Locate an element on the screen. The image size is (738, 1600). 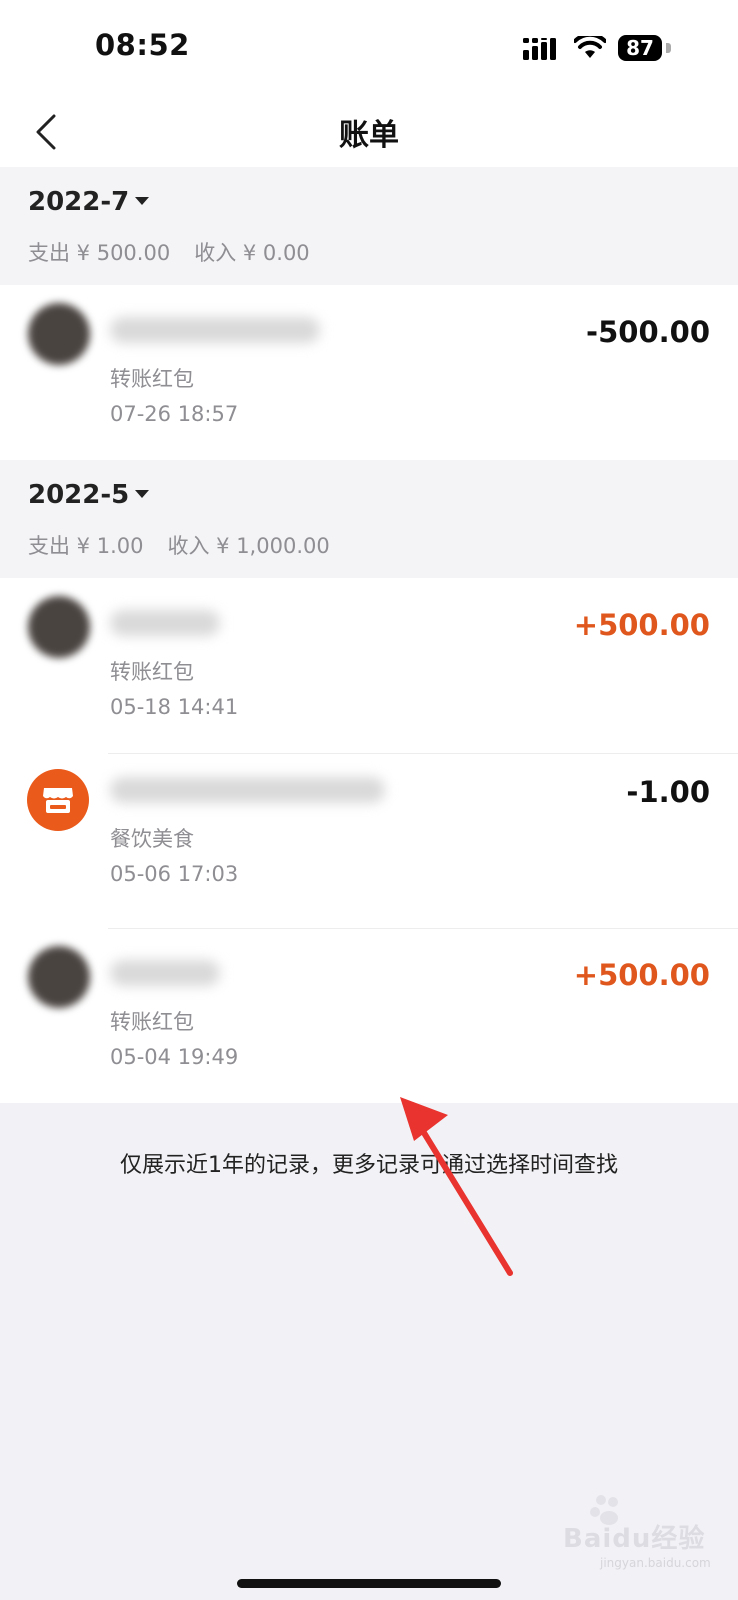
battery-level: 87 is located at coordinates (640, 48).